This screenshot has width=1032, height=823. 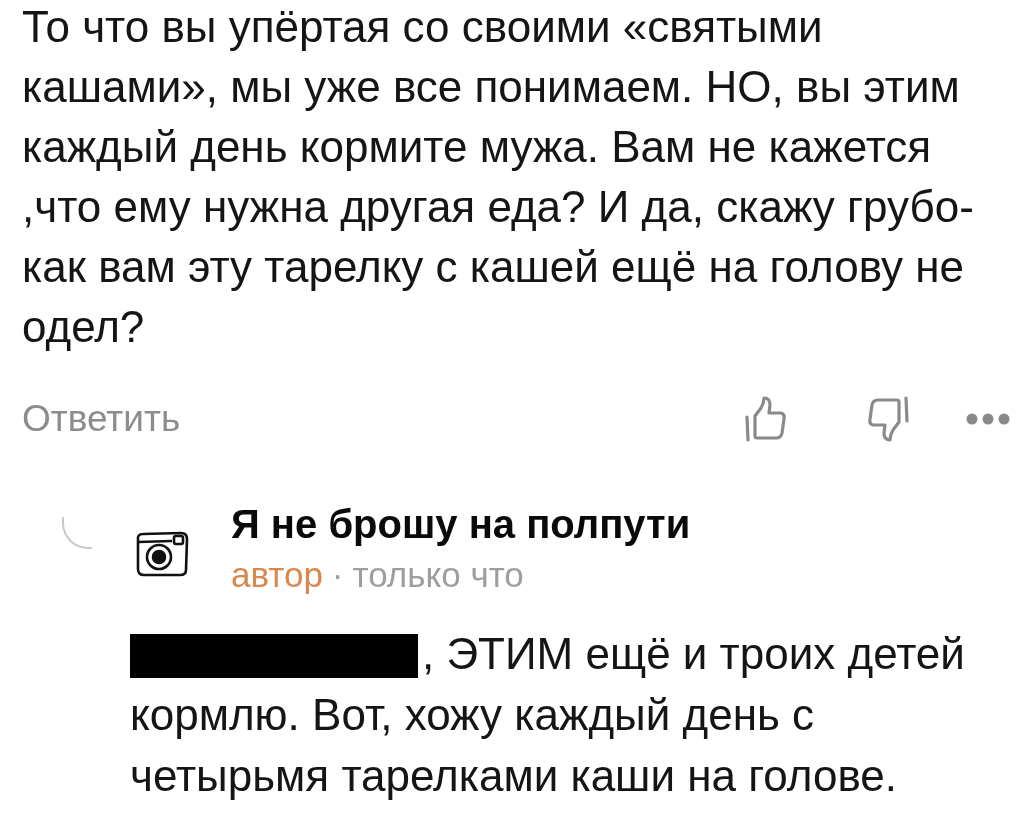 I want to click on more-dots-icon, so click(x=988, y=419).